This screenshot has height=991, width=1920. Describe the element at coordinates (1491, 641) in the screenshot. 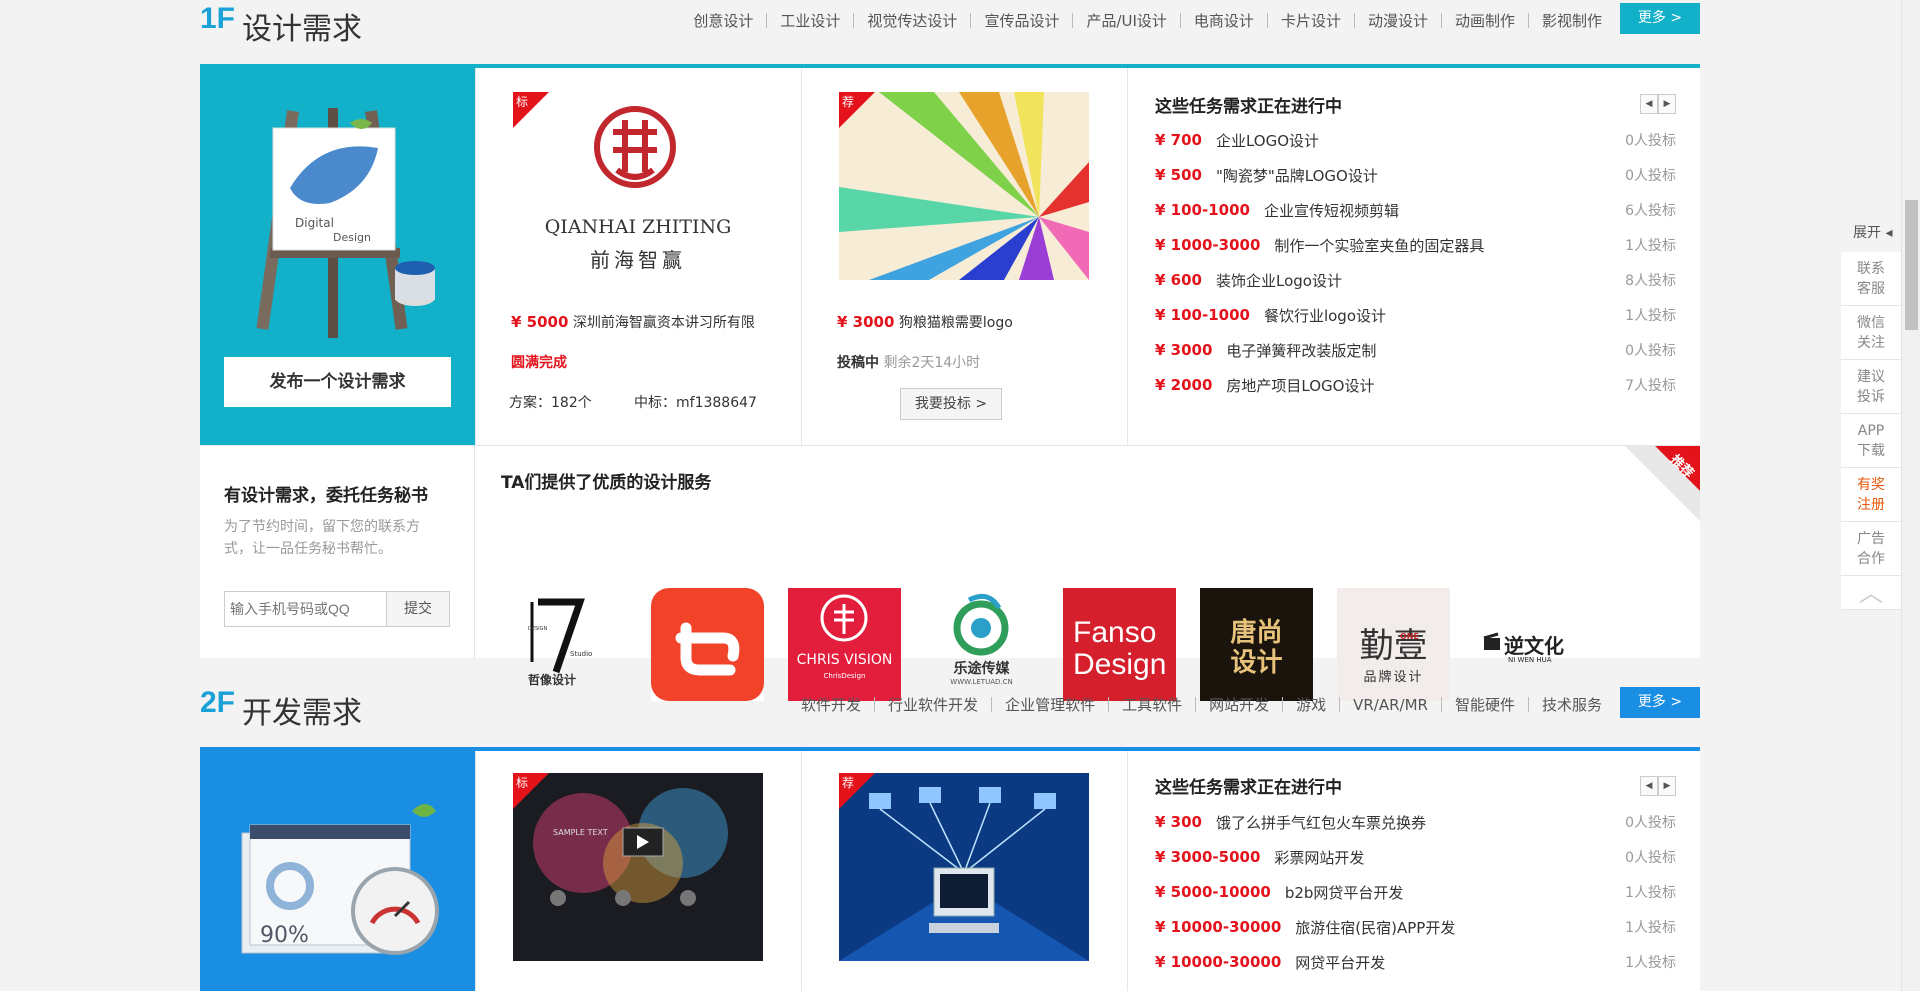

I see `film-clapper-icon` at that location.